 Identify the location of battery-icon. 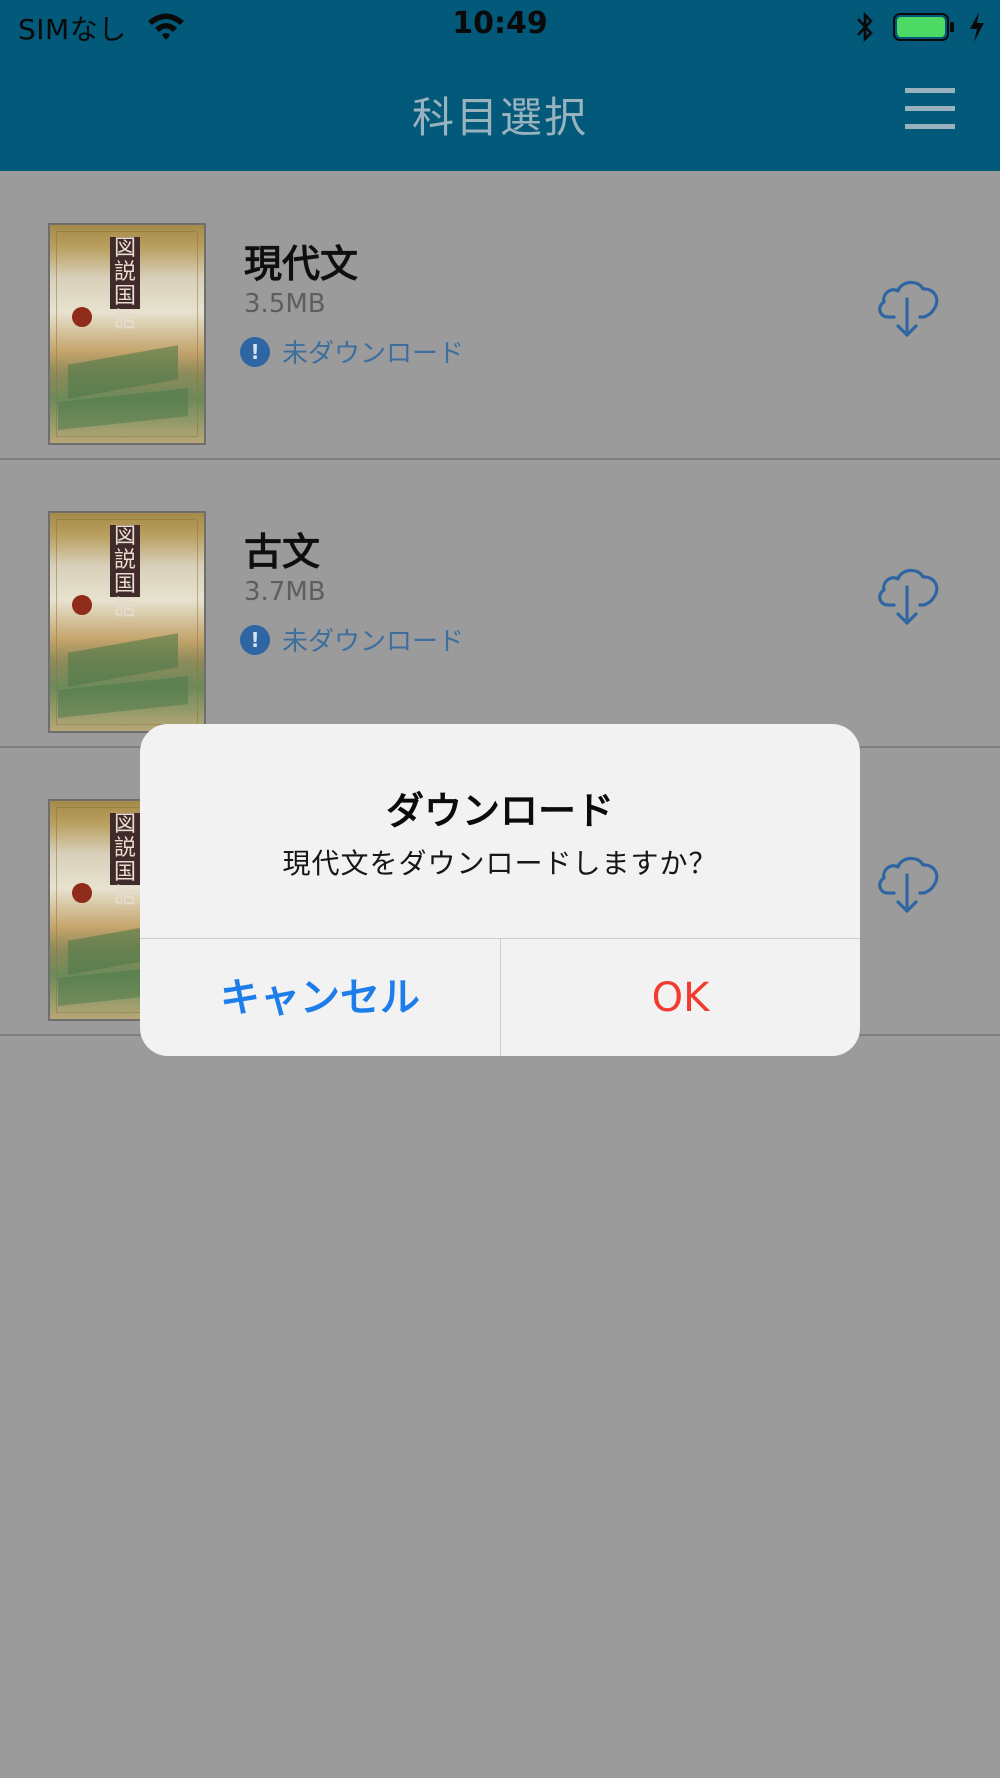
(923, 27).